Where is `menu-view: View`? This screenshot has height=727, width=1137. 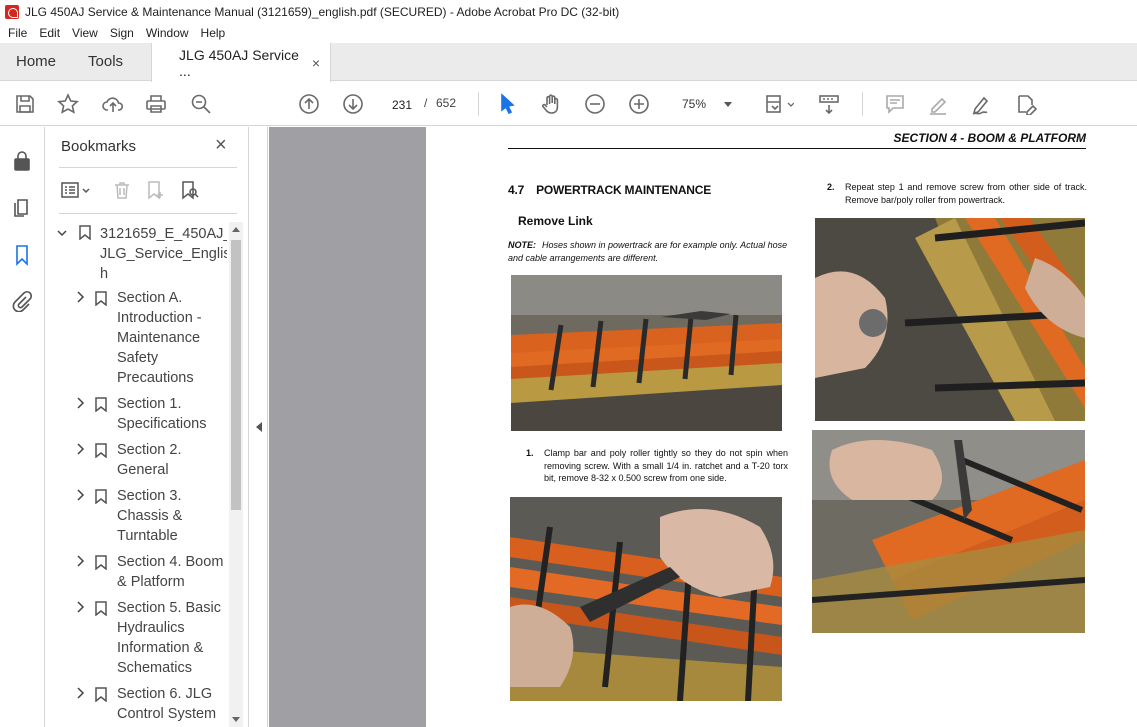 menu-view: View is located at coordinates (85, 33).